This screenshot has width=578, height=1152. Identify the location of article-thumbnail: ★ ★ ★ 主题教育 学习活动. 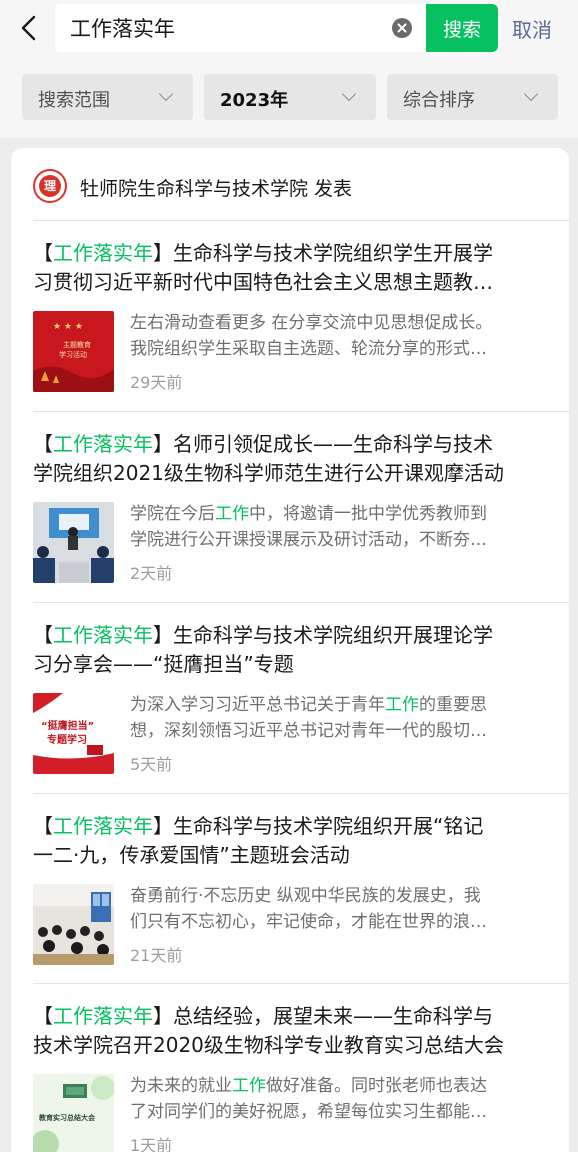
(73, 351).